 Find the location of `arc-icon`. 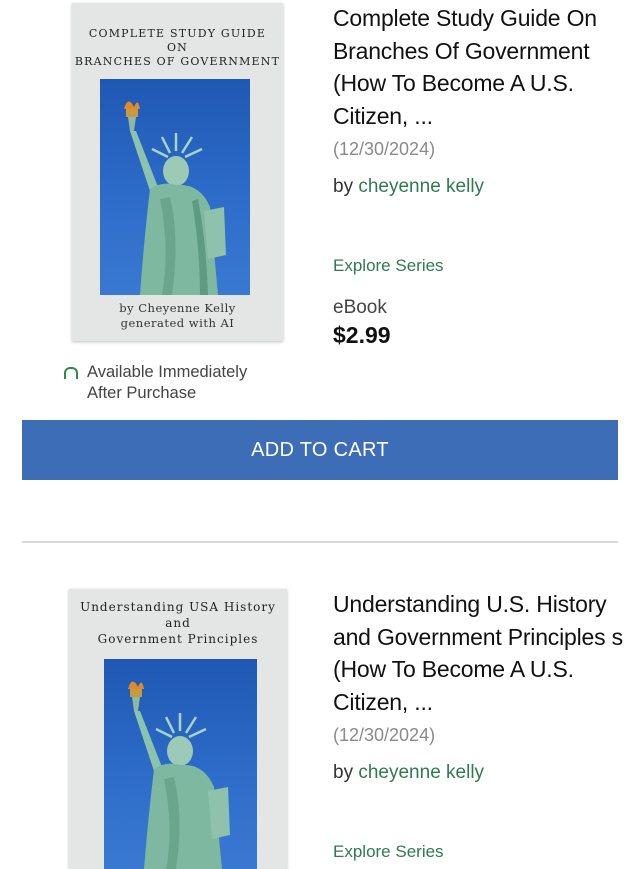

arc-icon is located at coordinates (71, 373).